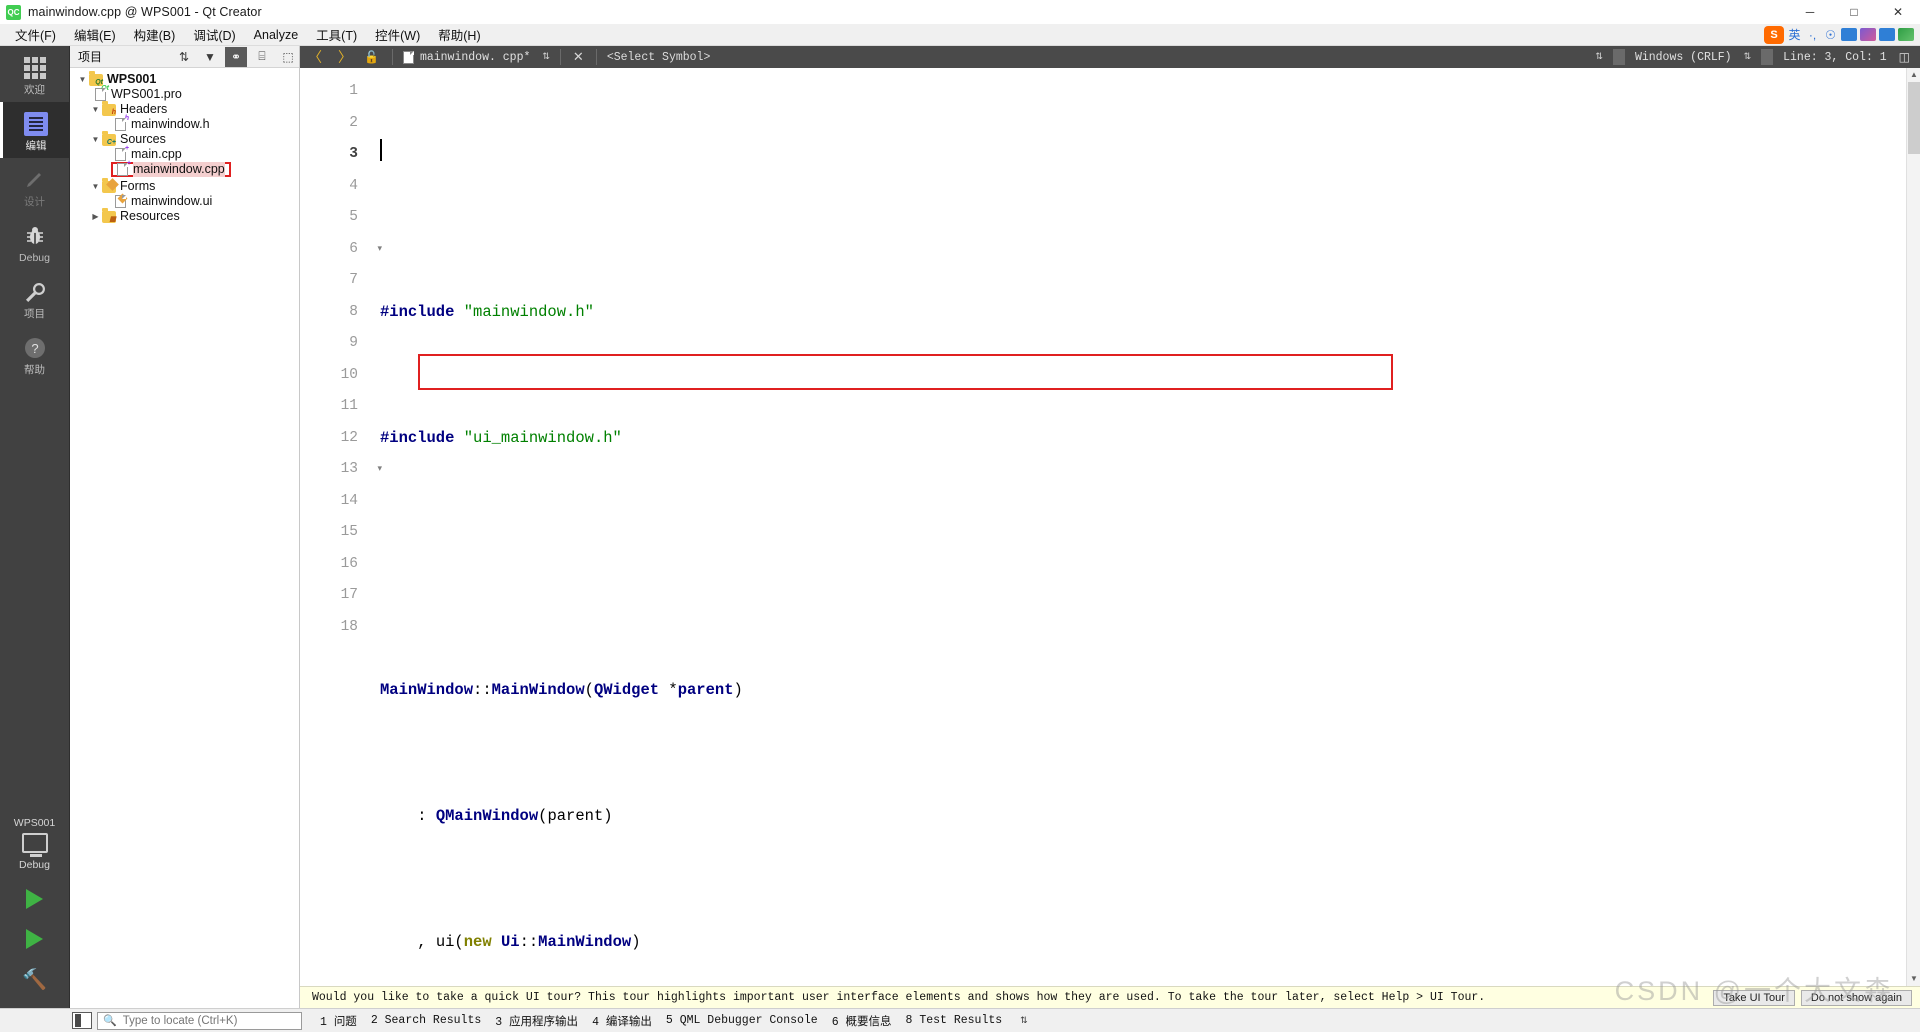 The height and width of the screenshot is (1032, 1920). What do you see at coordinates (184, 185) in the screenshot?
I see `tree-item-forms: ▼ Forms` at bounding box center [184, 185].